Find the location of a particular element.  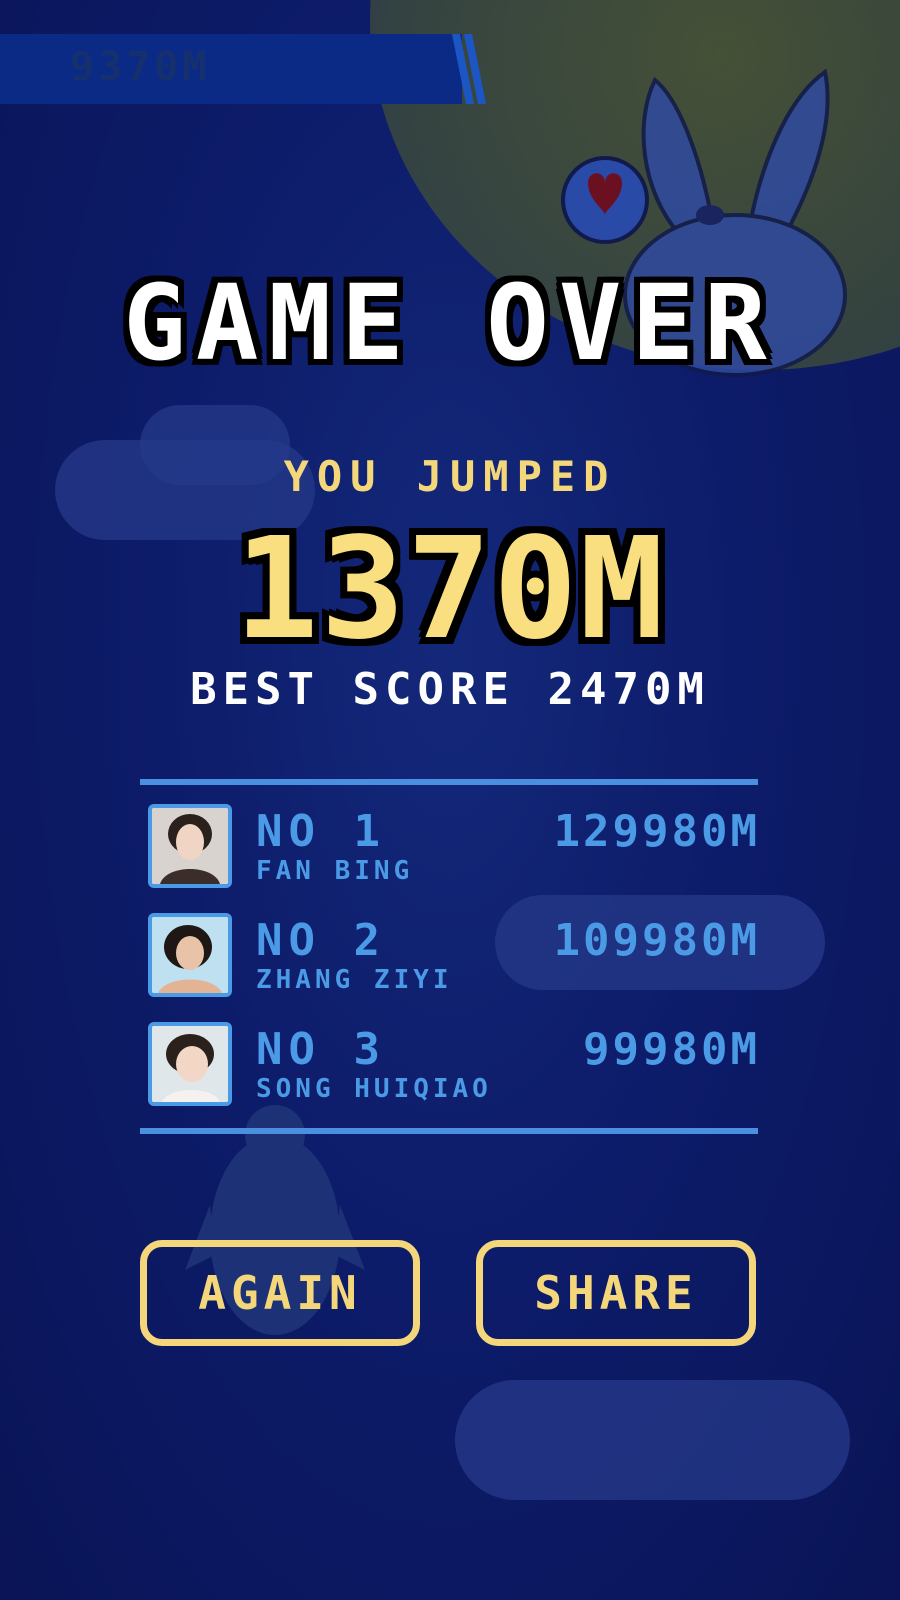

leaderboard-name: ZHANG ZIYI is located at coordinates (354, 980).